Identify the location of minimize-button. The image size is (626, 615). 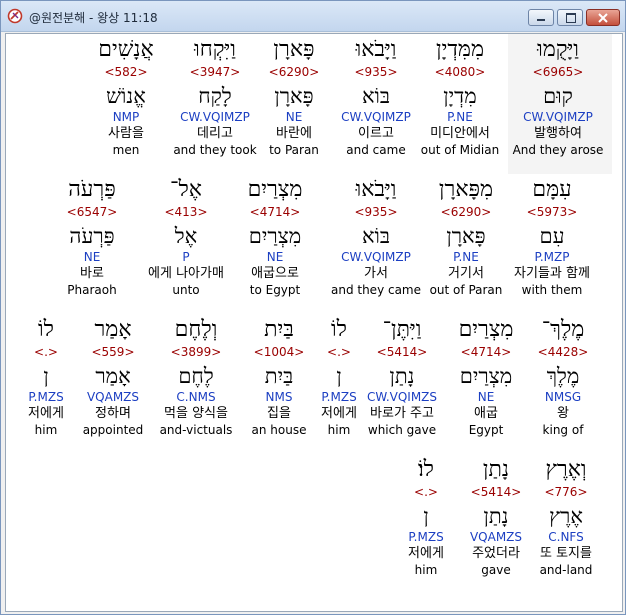
(541, 17).